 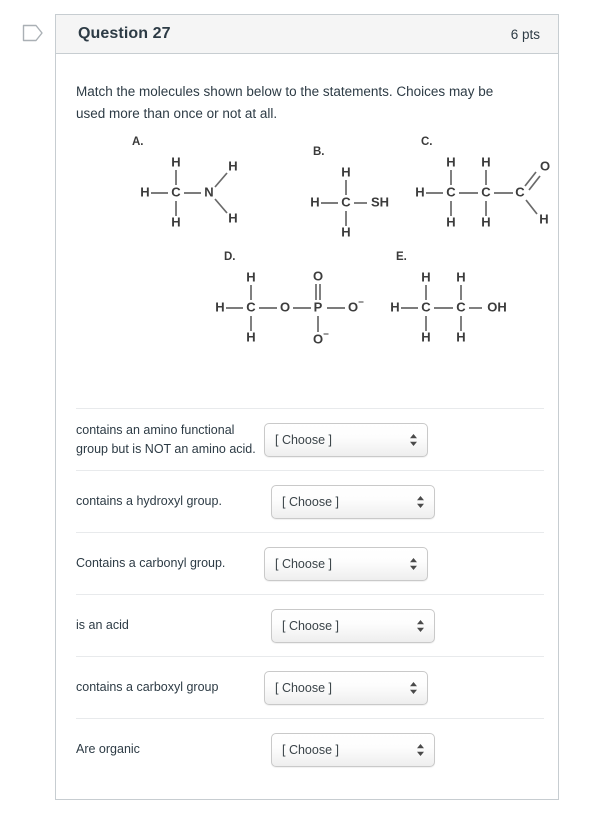 What do you see at coordinates (149, 501) in the screenshot?
I see `statement-text: contains a hydroxyl group.` at bounding box center [149, 501].